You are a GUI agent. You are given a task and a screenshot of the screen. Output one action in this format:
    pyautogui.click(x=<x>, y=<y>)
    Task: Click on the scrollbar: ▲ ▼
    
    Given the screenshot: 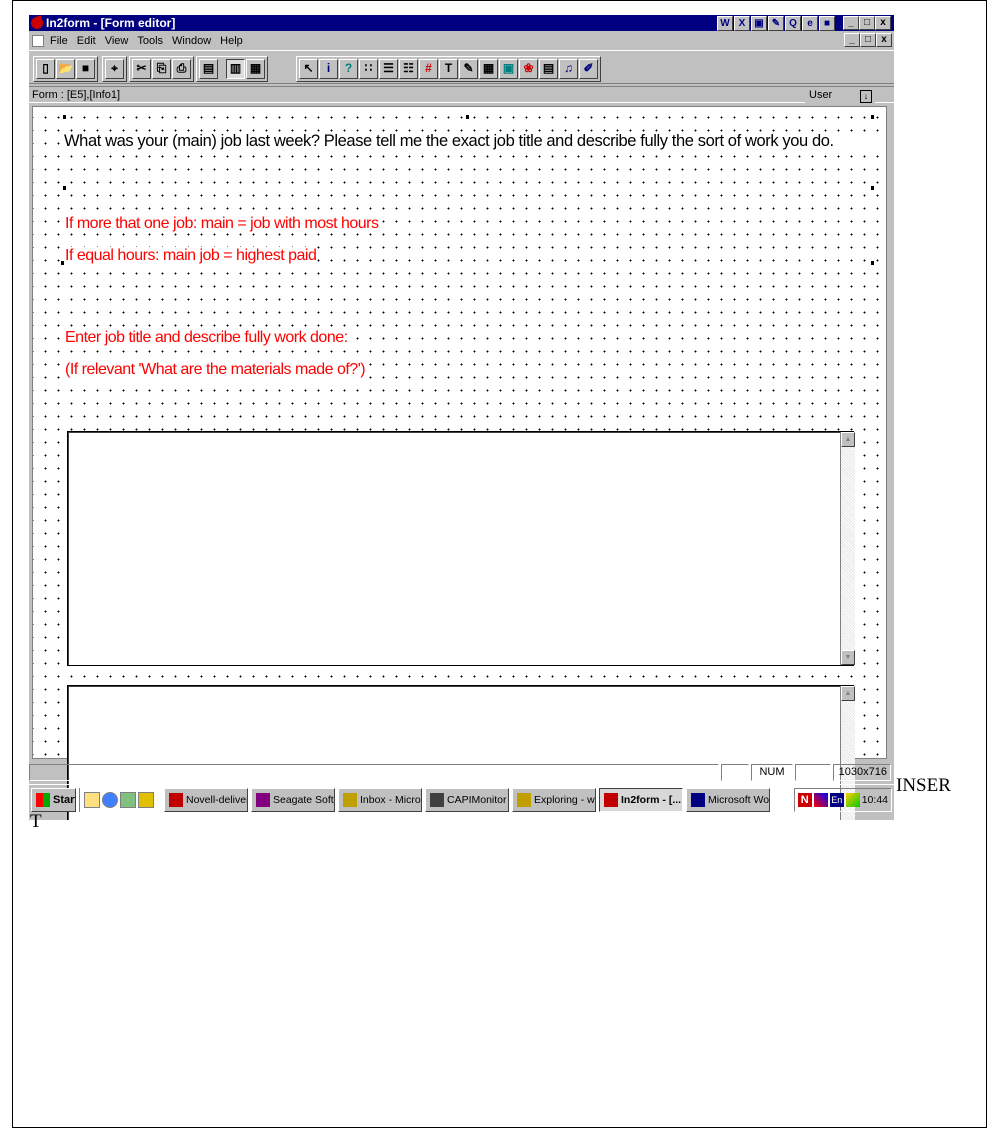 What is the action you would take?
    pyautogui.click(x=847, y=548)
    